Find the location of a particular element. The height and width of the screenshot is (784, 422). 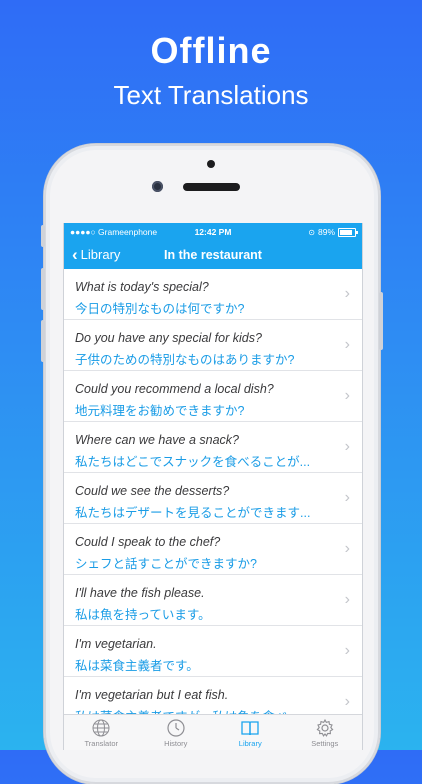

tab-label: History is located at coordinates (176, 743).